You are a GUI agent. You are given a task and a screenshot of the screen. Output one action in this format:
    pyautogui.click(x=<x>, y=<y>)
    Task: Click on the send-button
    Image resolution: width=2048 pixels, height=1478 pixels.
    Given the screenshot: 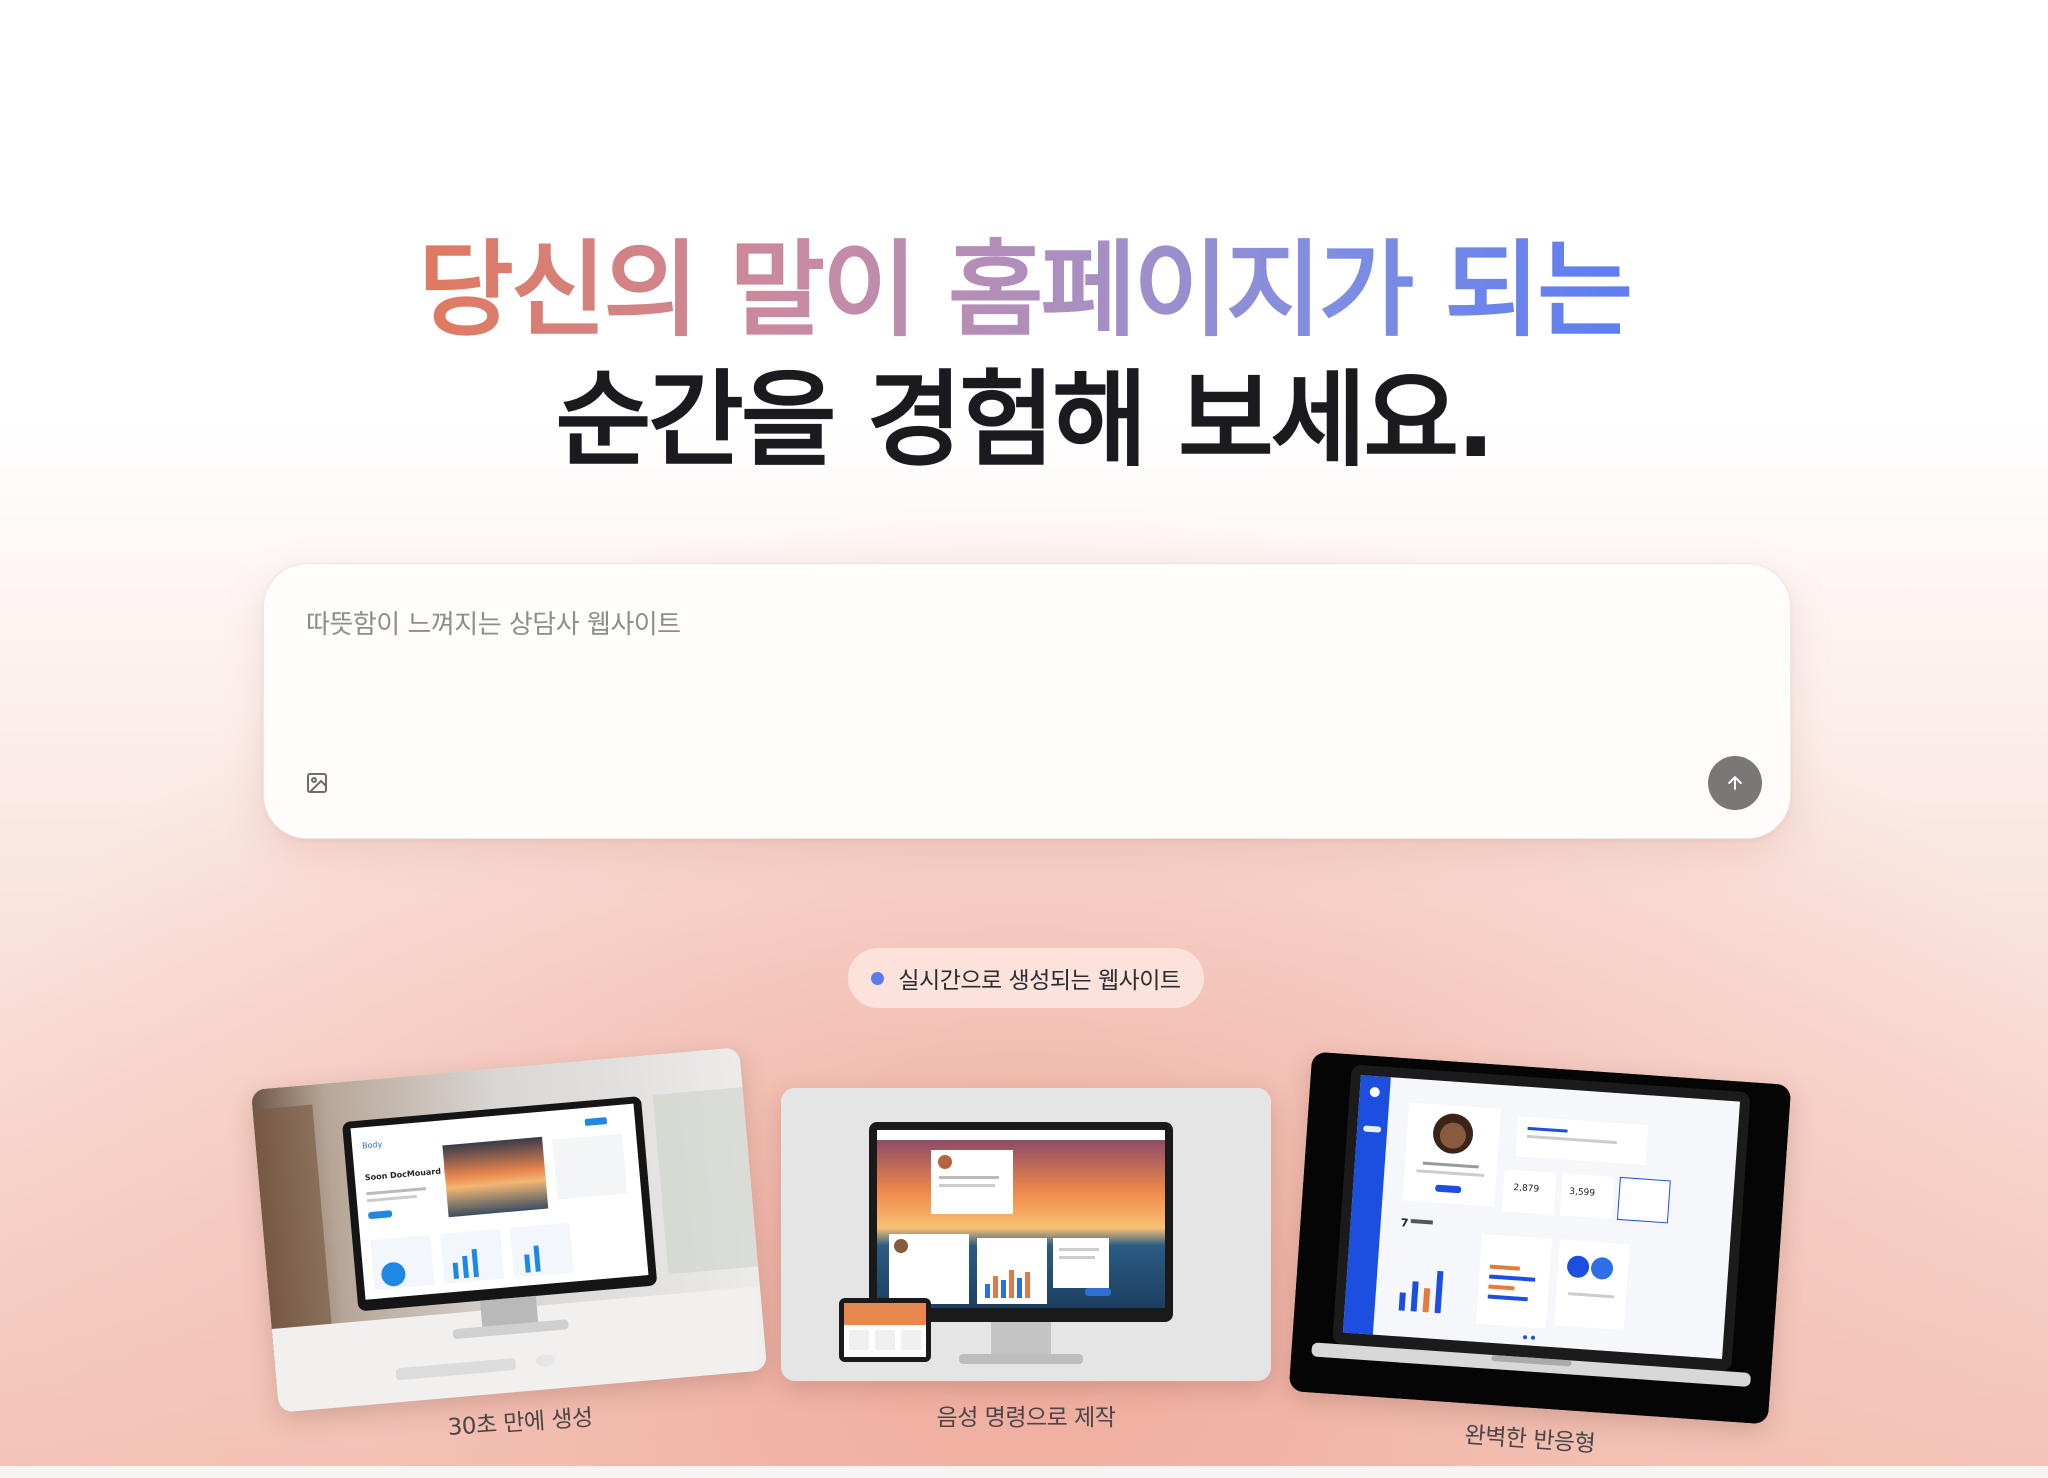 What is the action you would take?
    pyautogui.click(x=1735, y=783)
    